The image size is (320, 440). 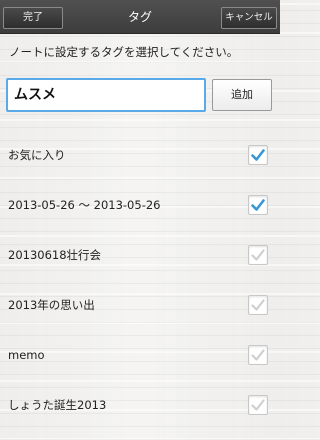 I want to click on cancel-button: キャンセル, so click(x=249, y=18).